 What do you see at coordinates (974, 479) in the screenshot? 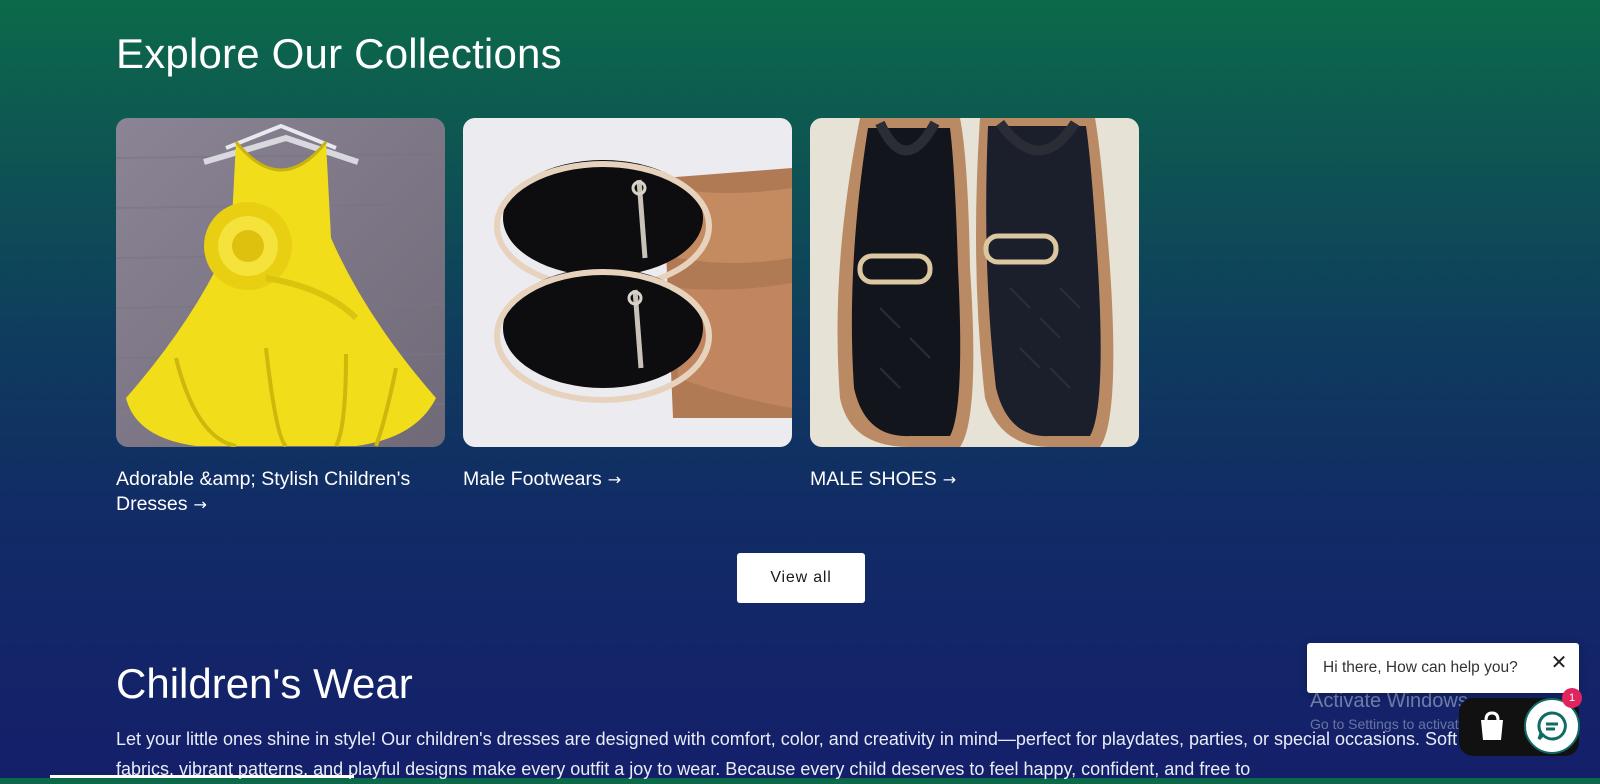
I see `collection-link-male-shoes: MALE SHOES →` at bounding box center [974, 479].